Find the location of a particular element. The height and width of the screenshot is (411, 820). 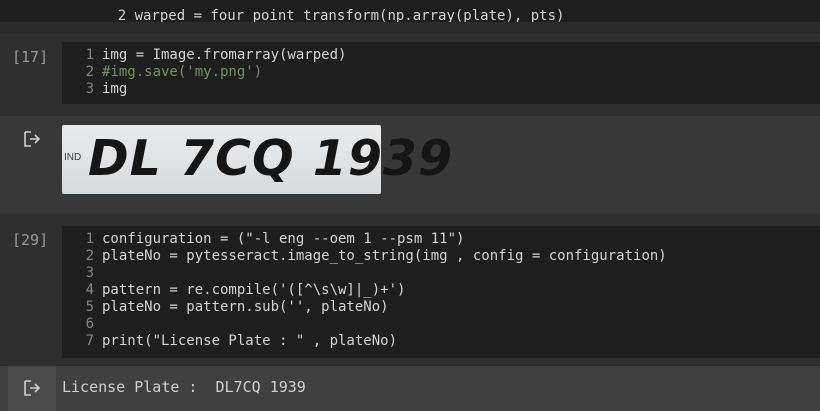

code-line-text: print("License Plate : " , plateNo) is located at coordinates (250, 341).